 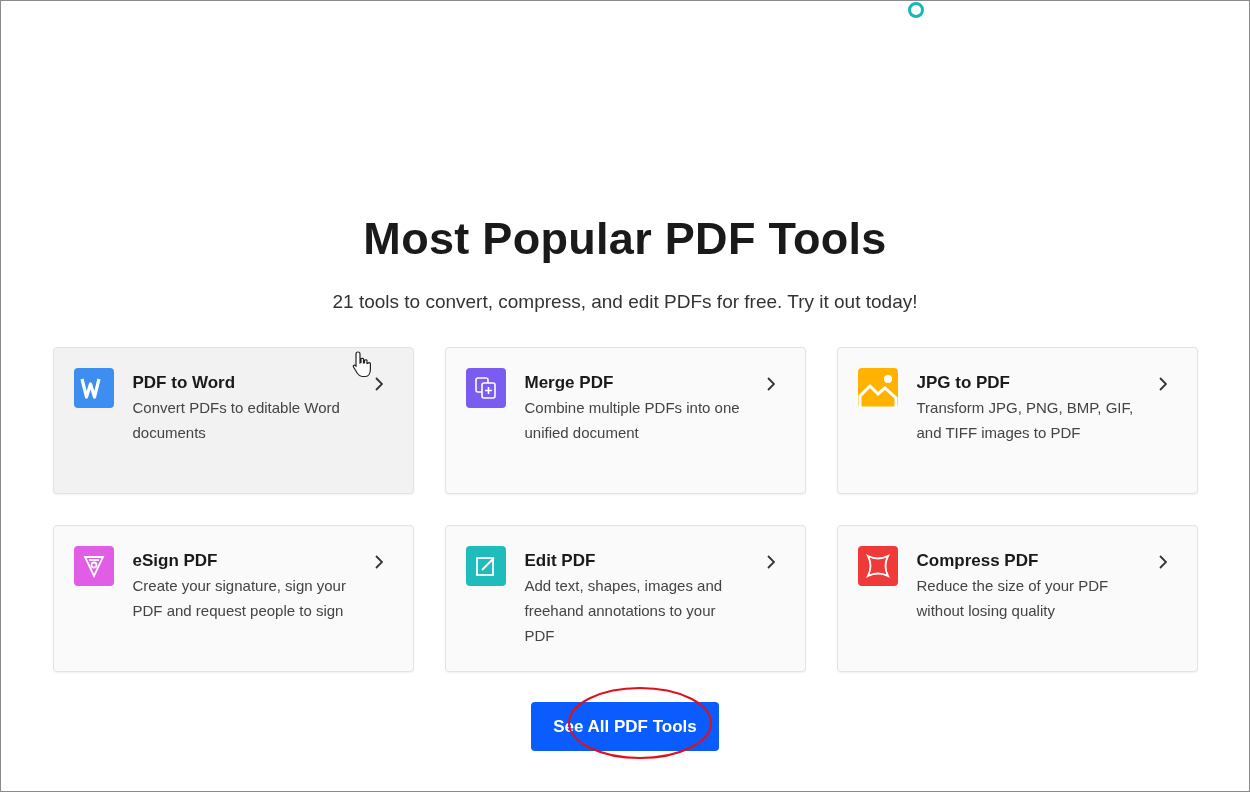 I want to click on tool-card: Merge PDF Combine multiple PDFs into one unified document, so click(x=625, y=420).